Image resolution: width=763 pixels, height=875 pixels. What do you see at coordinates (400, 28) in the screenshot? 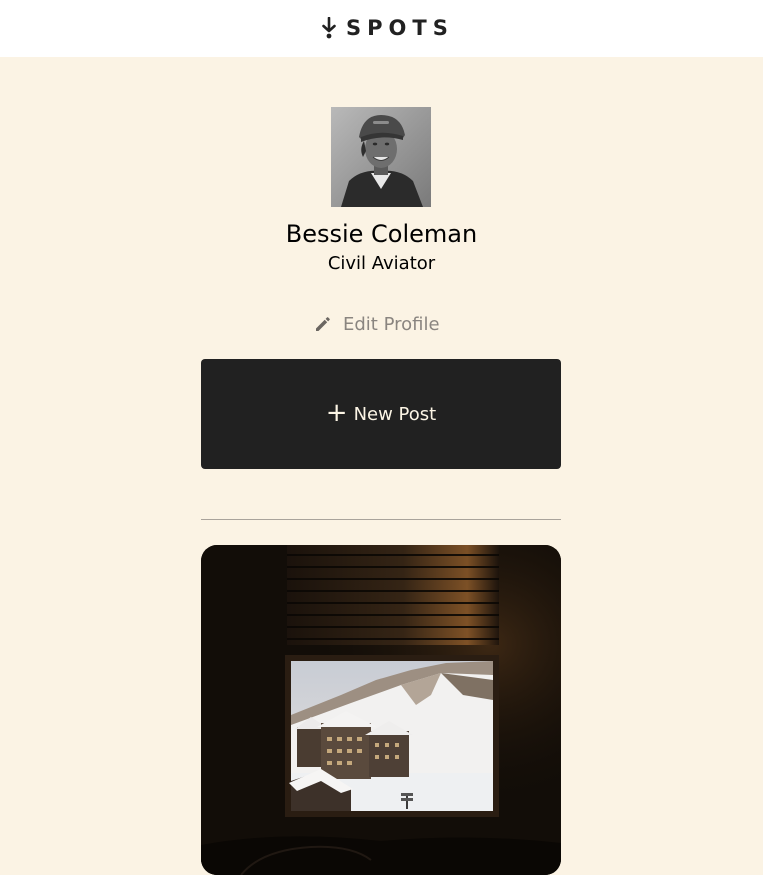
I see `logo-text: SPOTS` at bounding box center [400, 28].